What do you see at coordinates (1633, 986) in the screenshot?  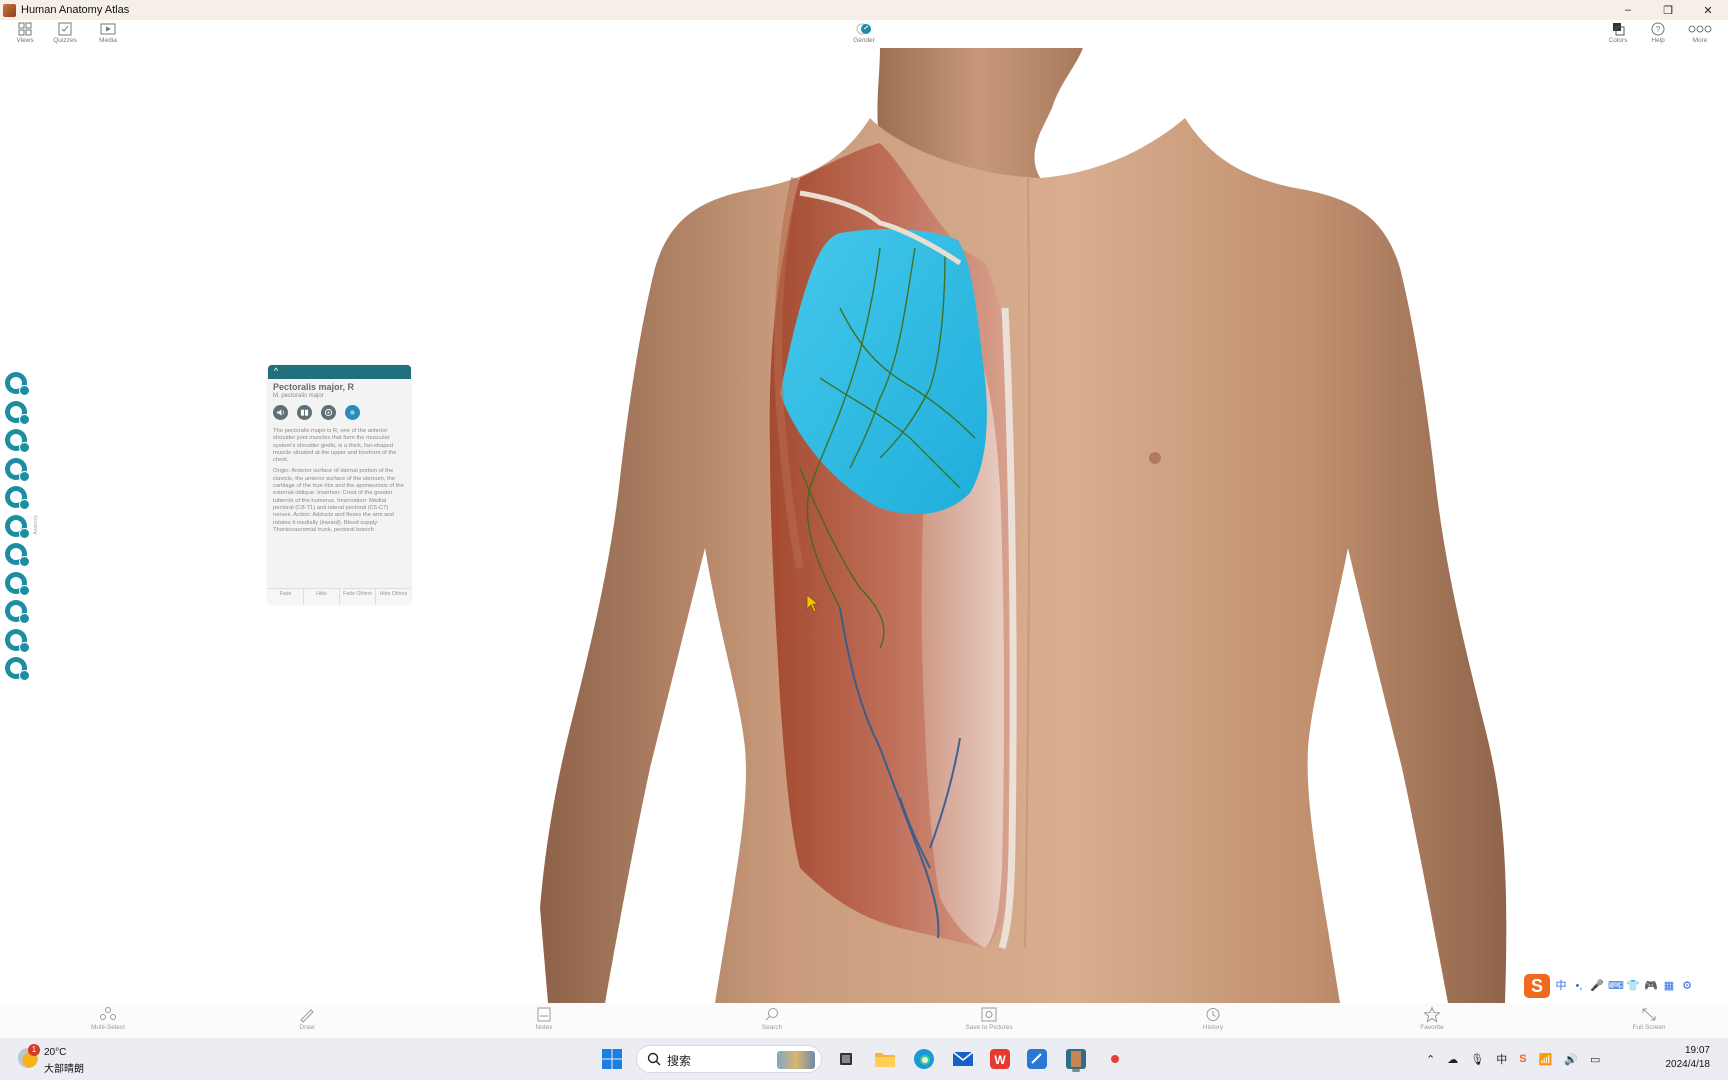 I see `ime-skin-icon: 👕` at bounding box center [1633, 986].